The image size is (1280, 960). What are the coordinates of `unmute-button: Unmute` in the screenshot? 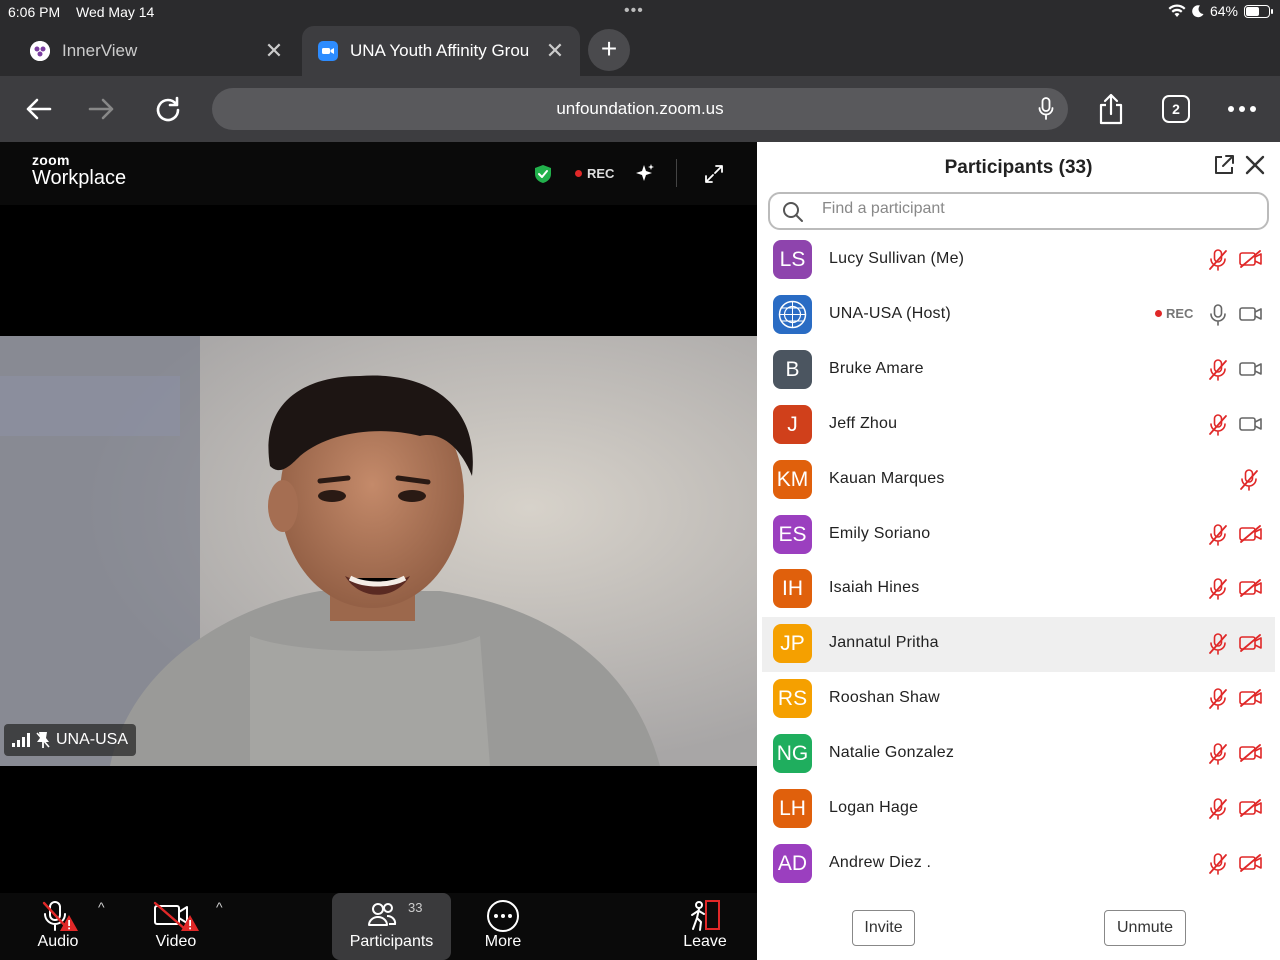 It's located at (1145, 928).